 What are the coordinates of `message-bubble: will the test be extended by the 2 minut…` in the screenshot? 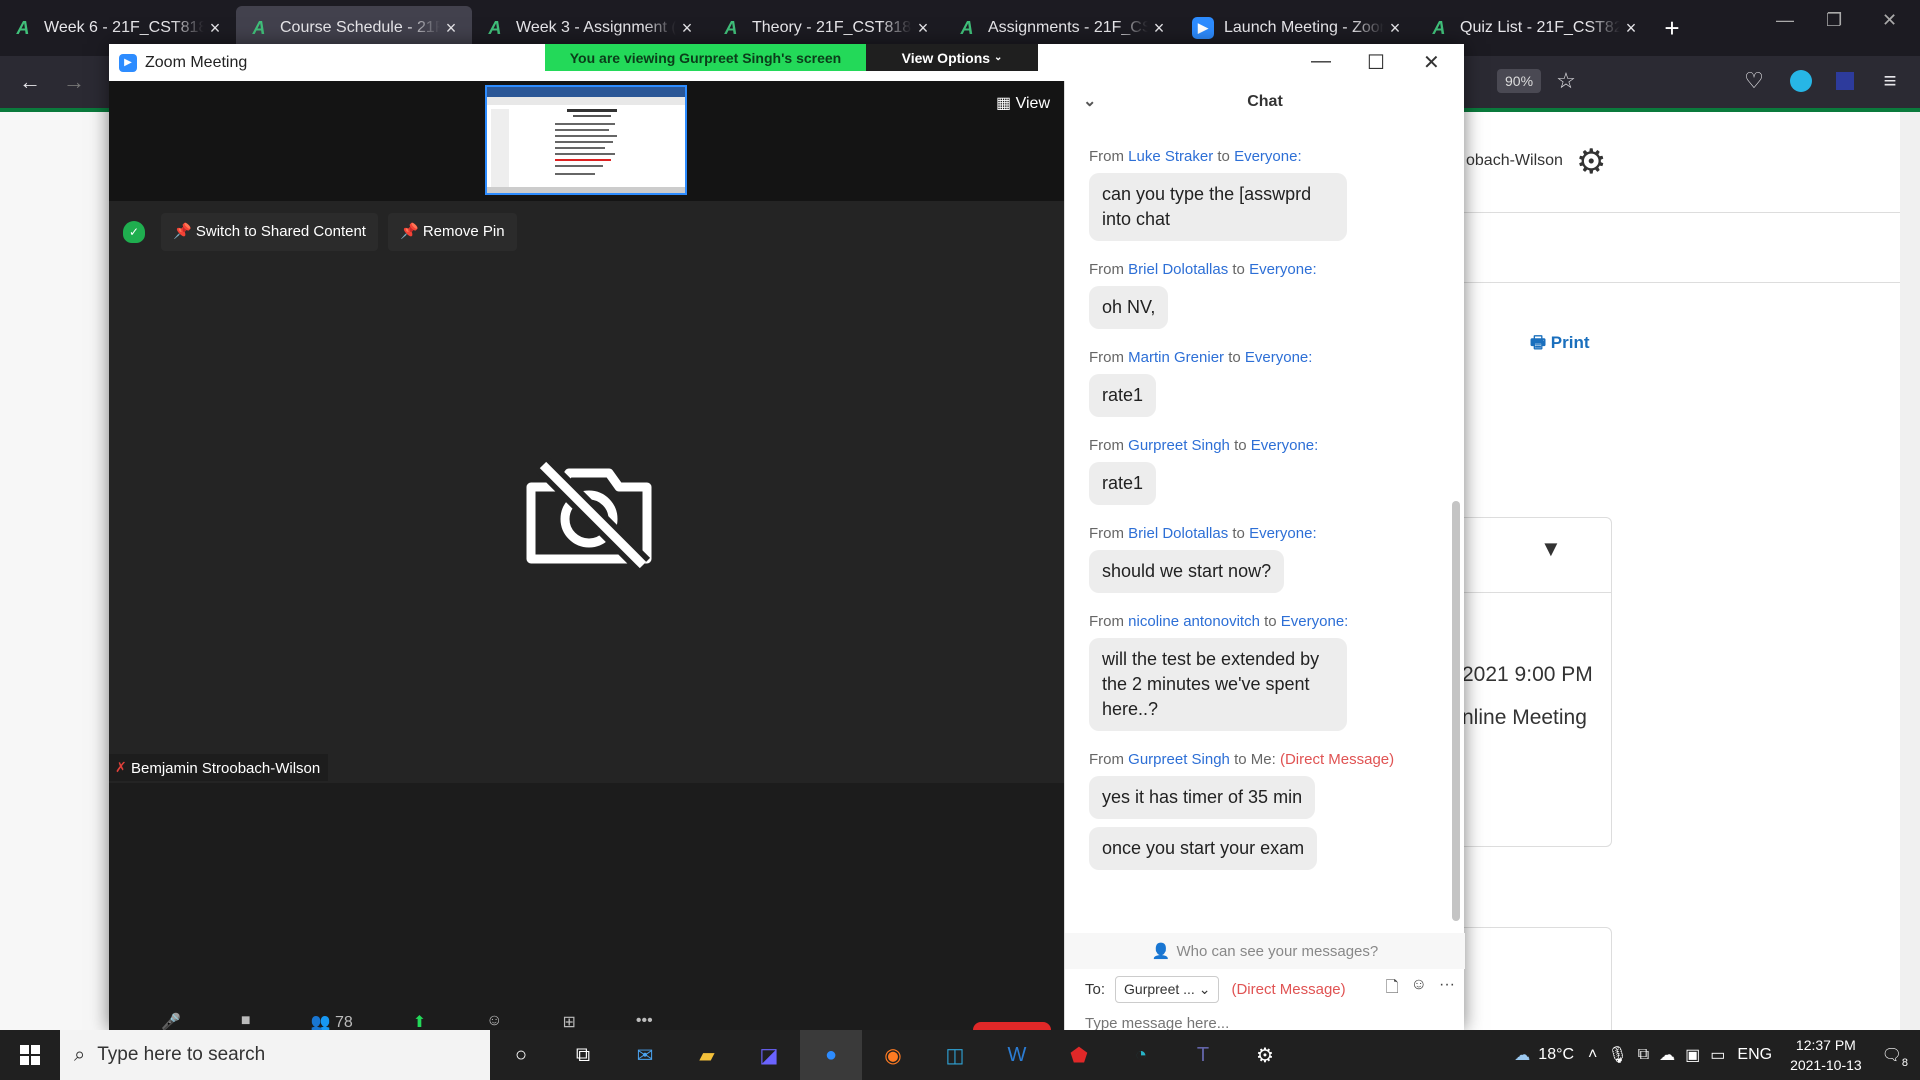 It's located at (1218, 684).